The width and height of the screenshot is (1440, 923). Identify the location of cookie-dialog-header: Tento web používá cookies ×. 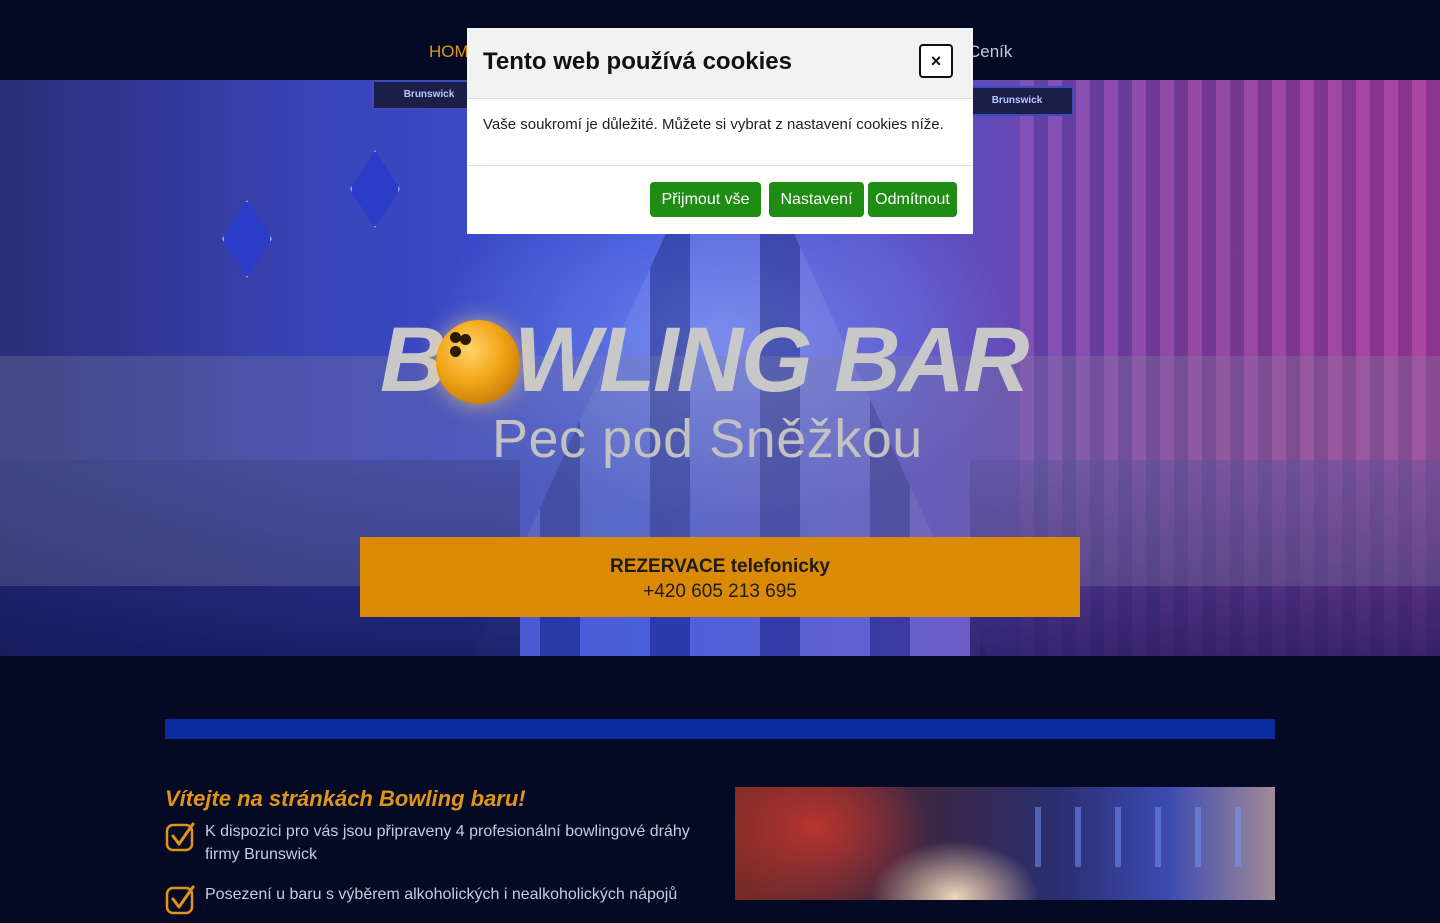
(720, 63).